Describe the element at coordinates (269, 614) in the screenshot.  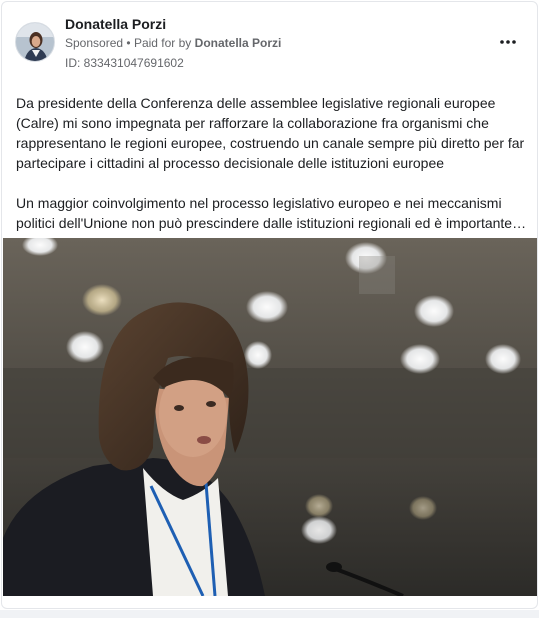
I see `feed-separator` at that location.